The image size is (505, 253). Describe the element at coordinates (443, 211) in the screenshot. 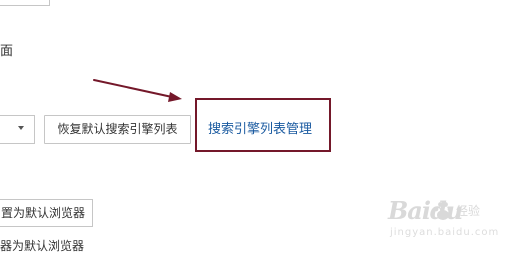

I see `paw-icon` at that location.